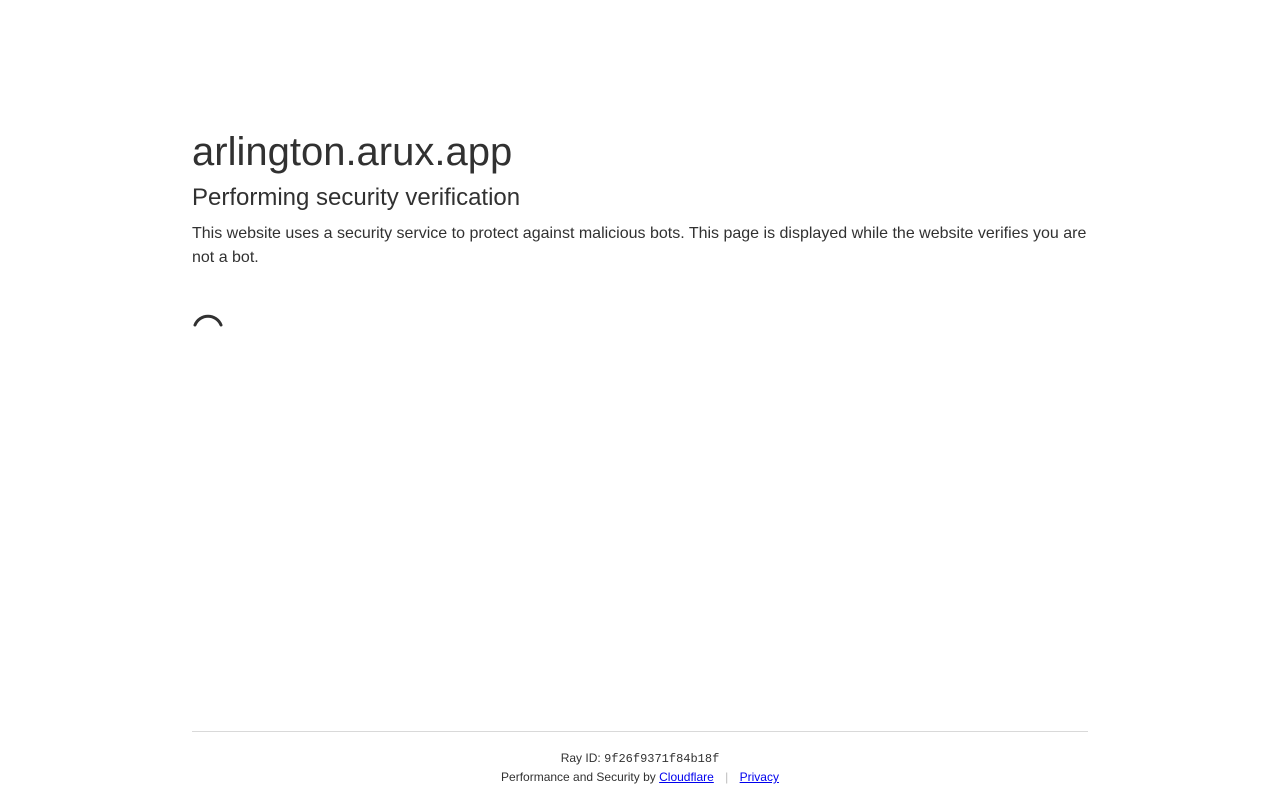  I want to click on loading-indicator, so click(208, 328).